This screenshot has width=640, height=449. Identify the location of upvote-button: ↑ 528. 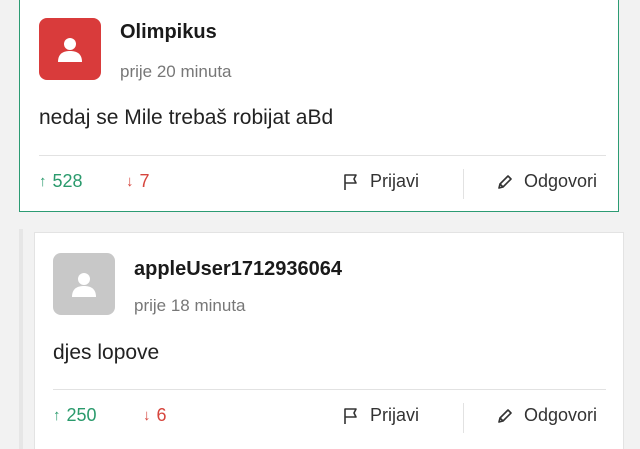
(61, 181).